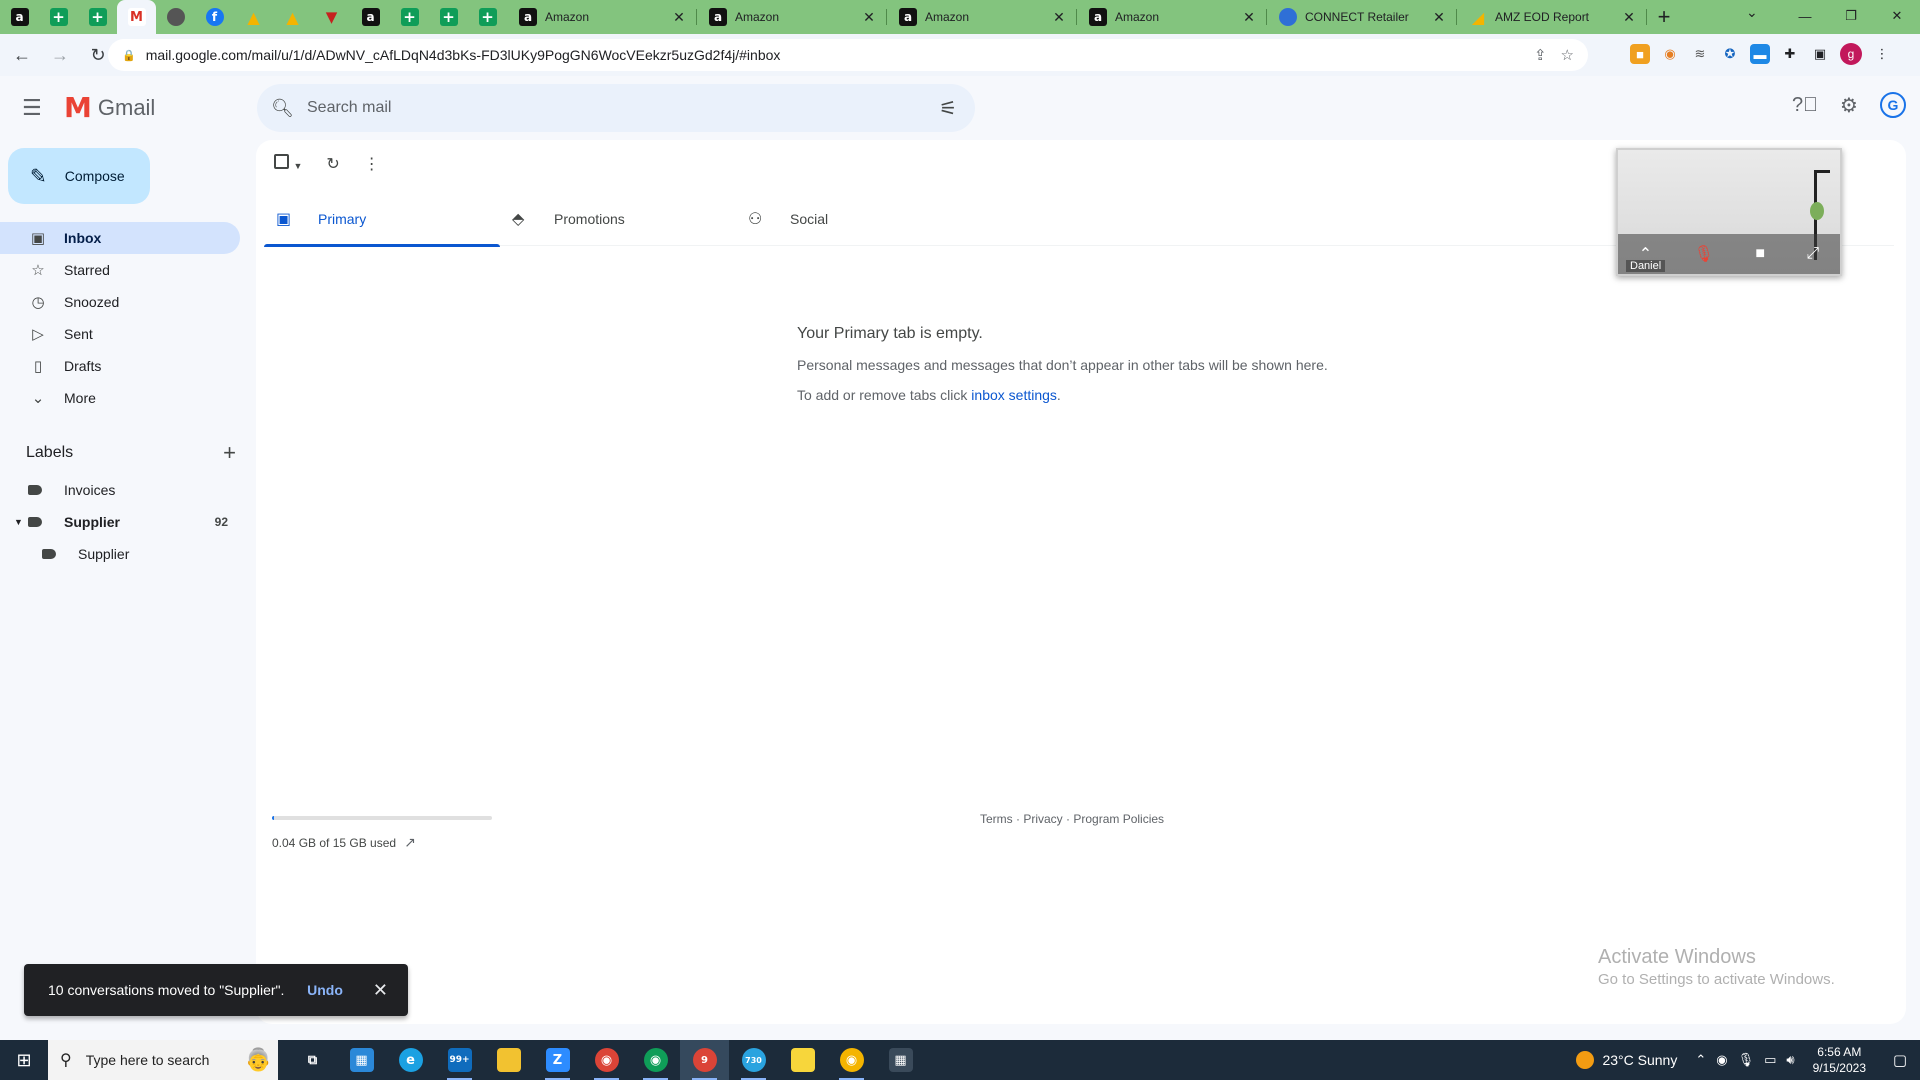 The height and width of the screenshot is (1080, 1920). I want to click on notifications-icon: ▢, so click(1900, 1060).